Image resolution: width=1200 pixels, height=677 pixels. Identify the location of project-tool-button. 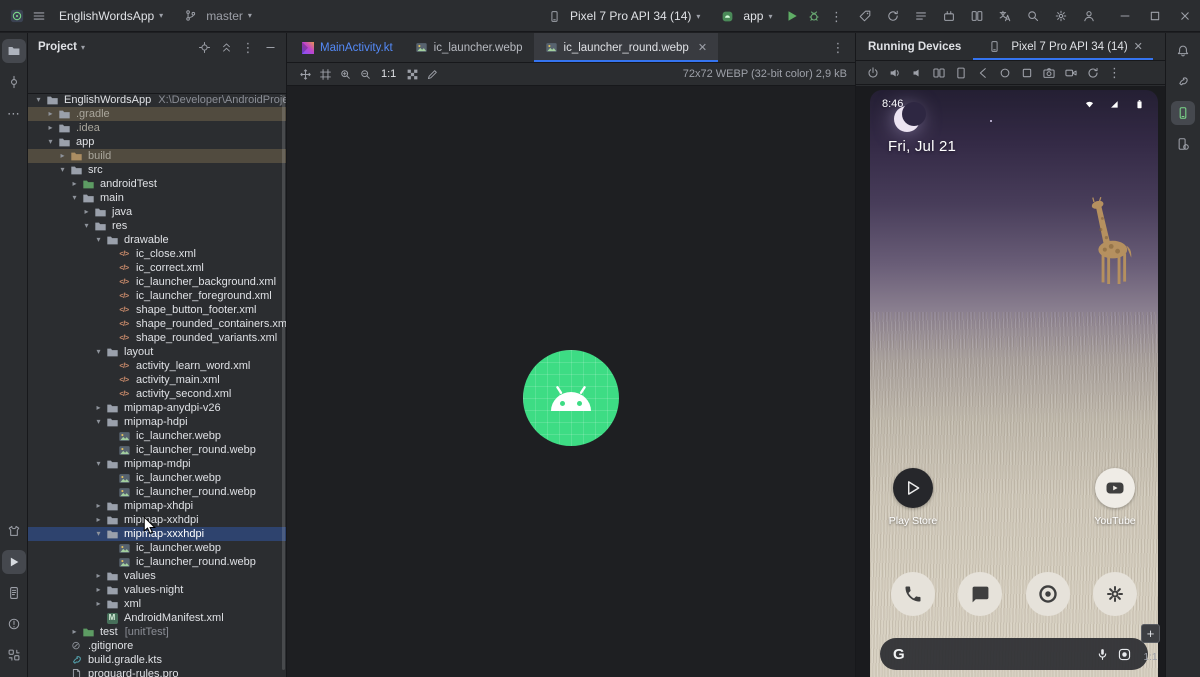
(13, 51).